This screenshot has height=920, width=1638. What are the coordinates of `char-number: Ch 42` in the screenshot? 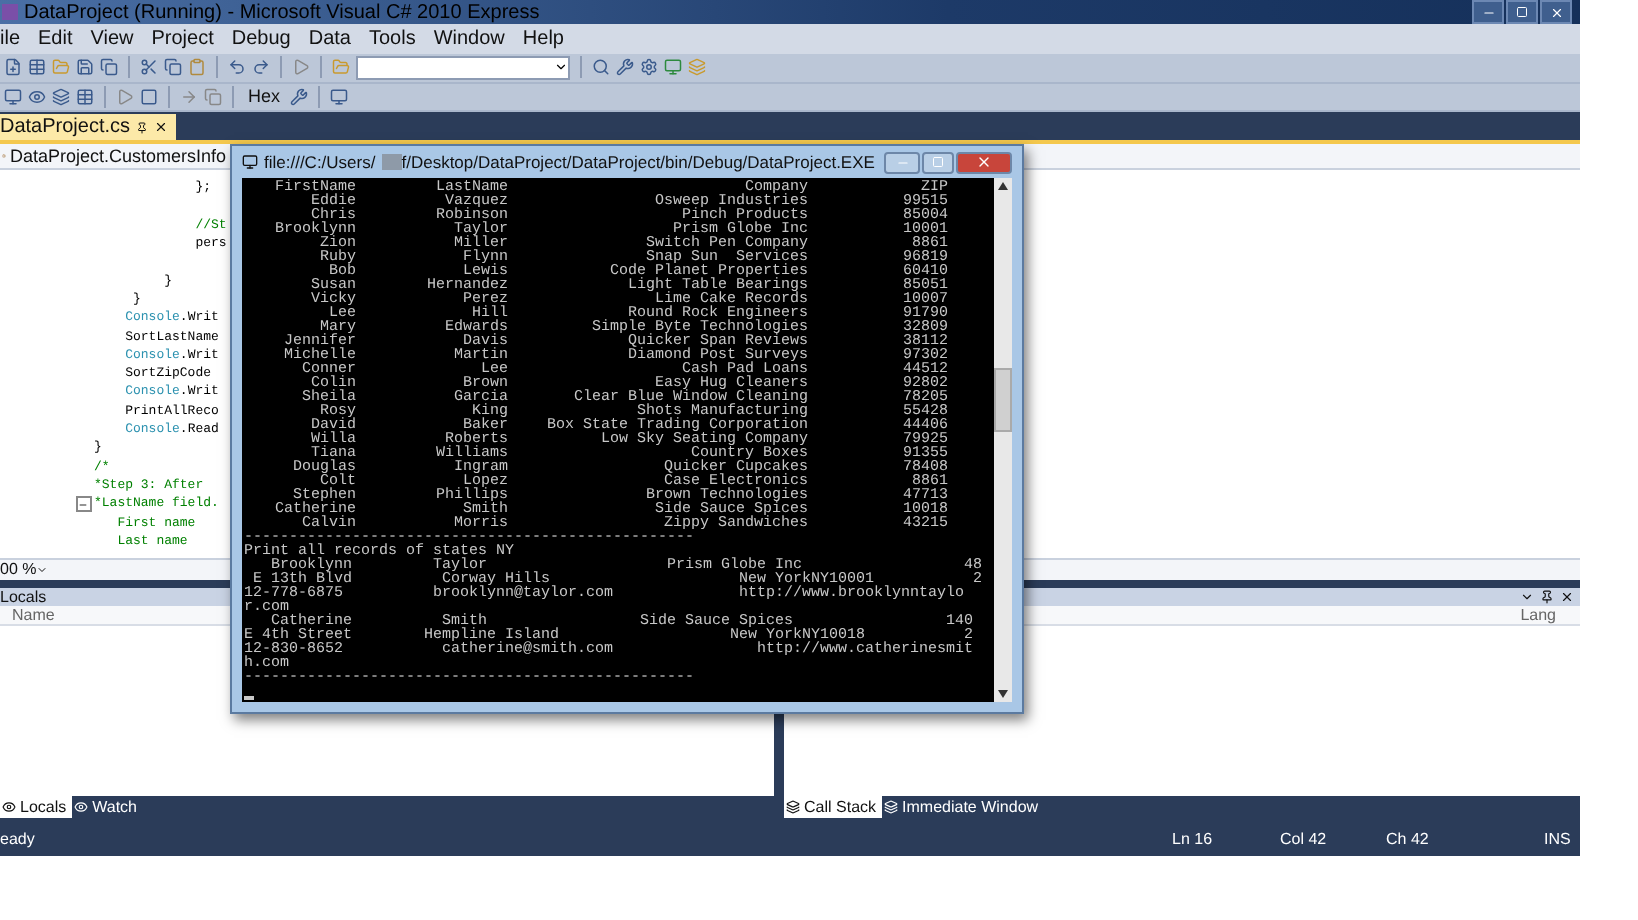 It's located at (1408, 838).